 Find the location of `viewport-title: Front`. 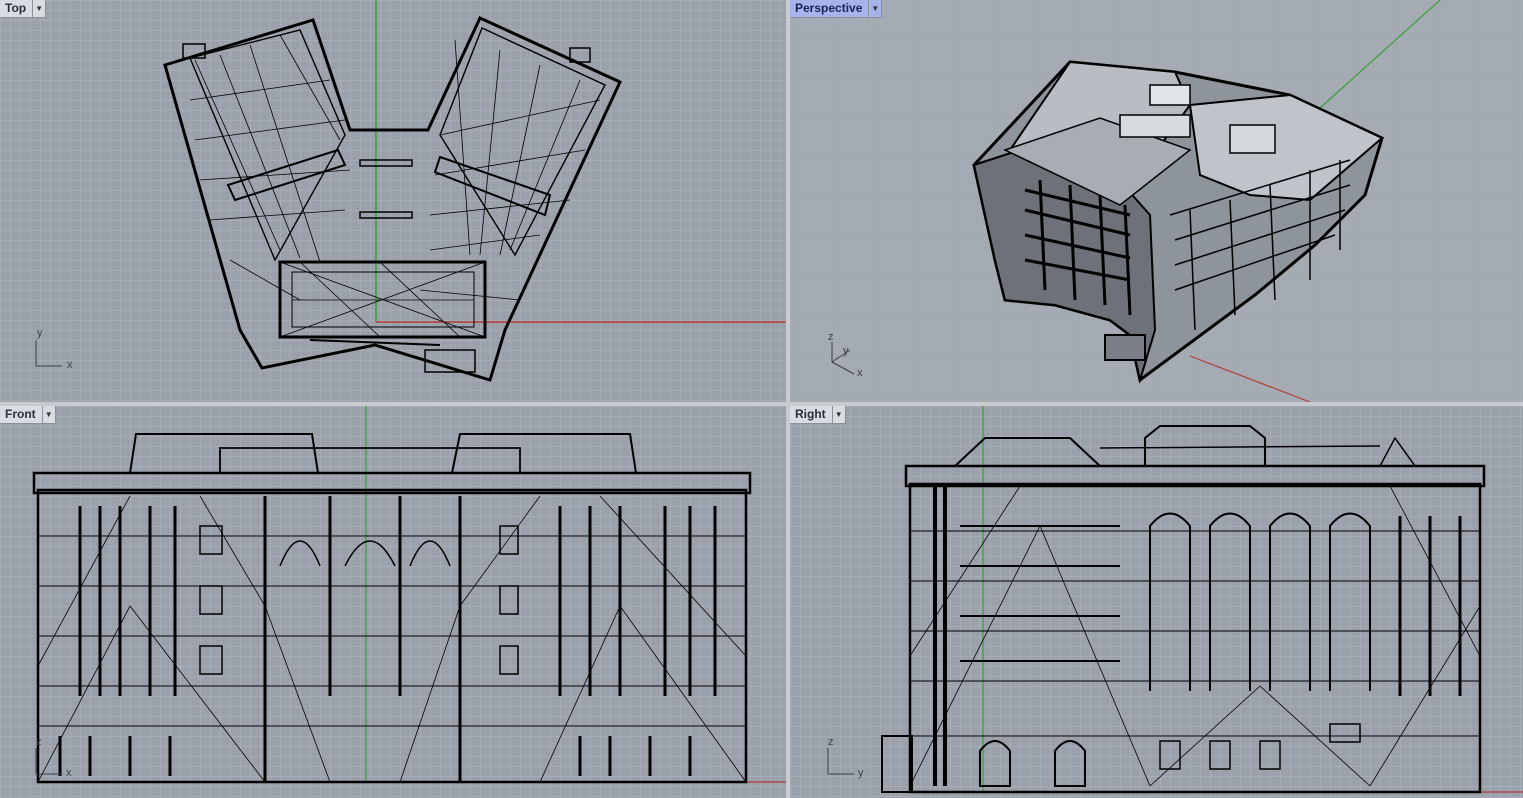

viewport-title: Front is located at coordinates (21, 414).